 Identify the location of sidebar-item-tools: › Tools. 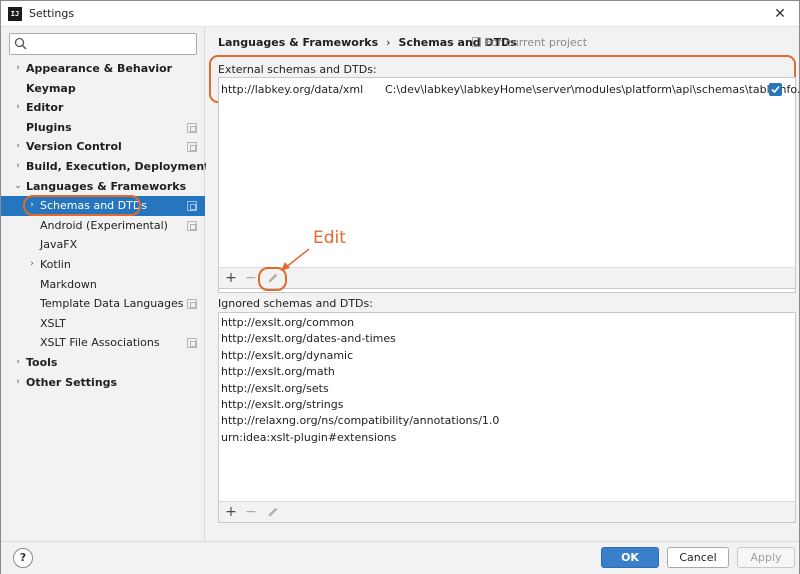
(103, 363).